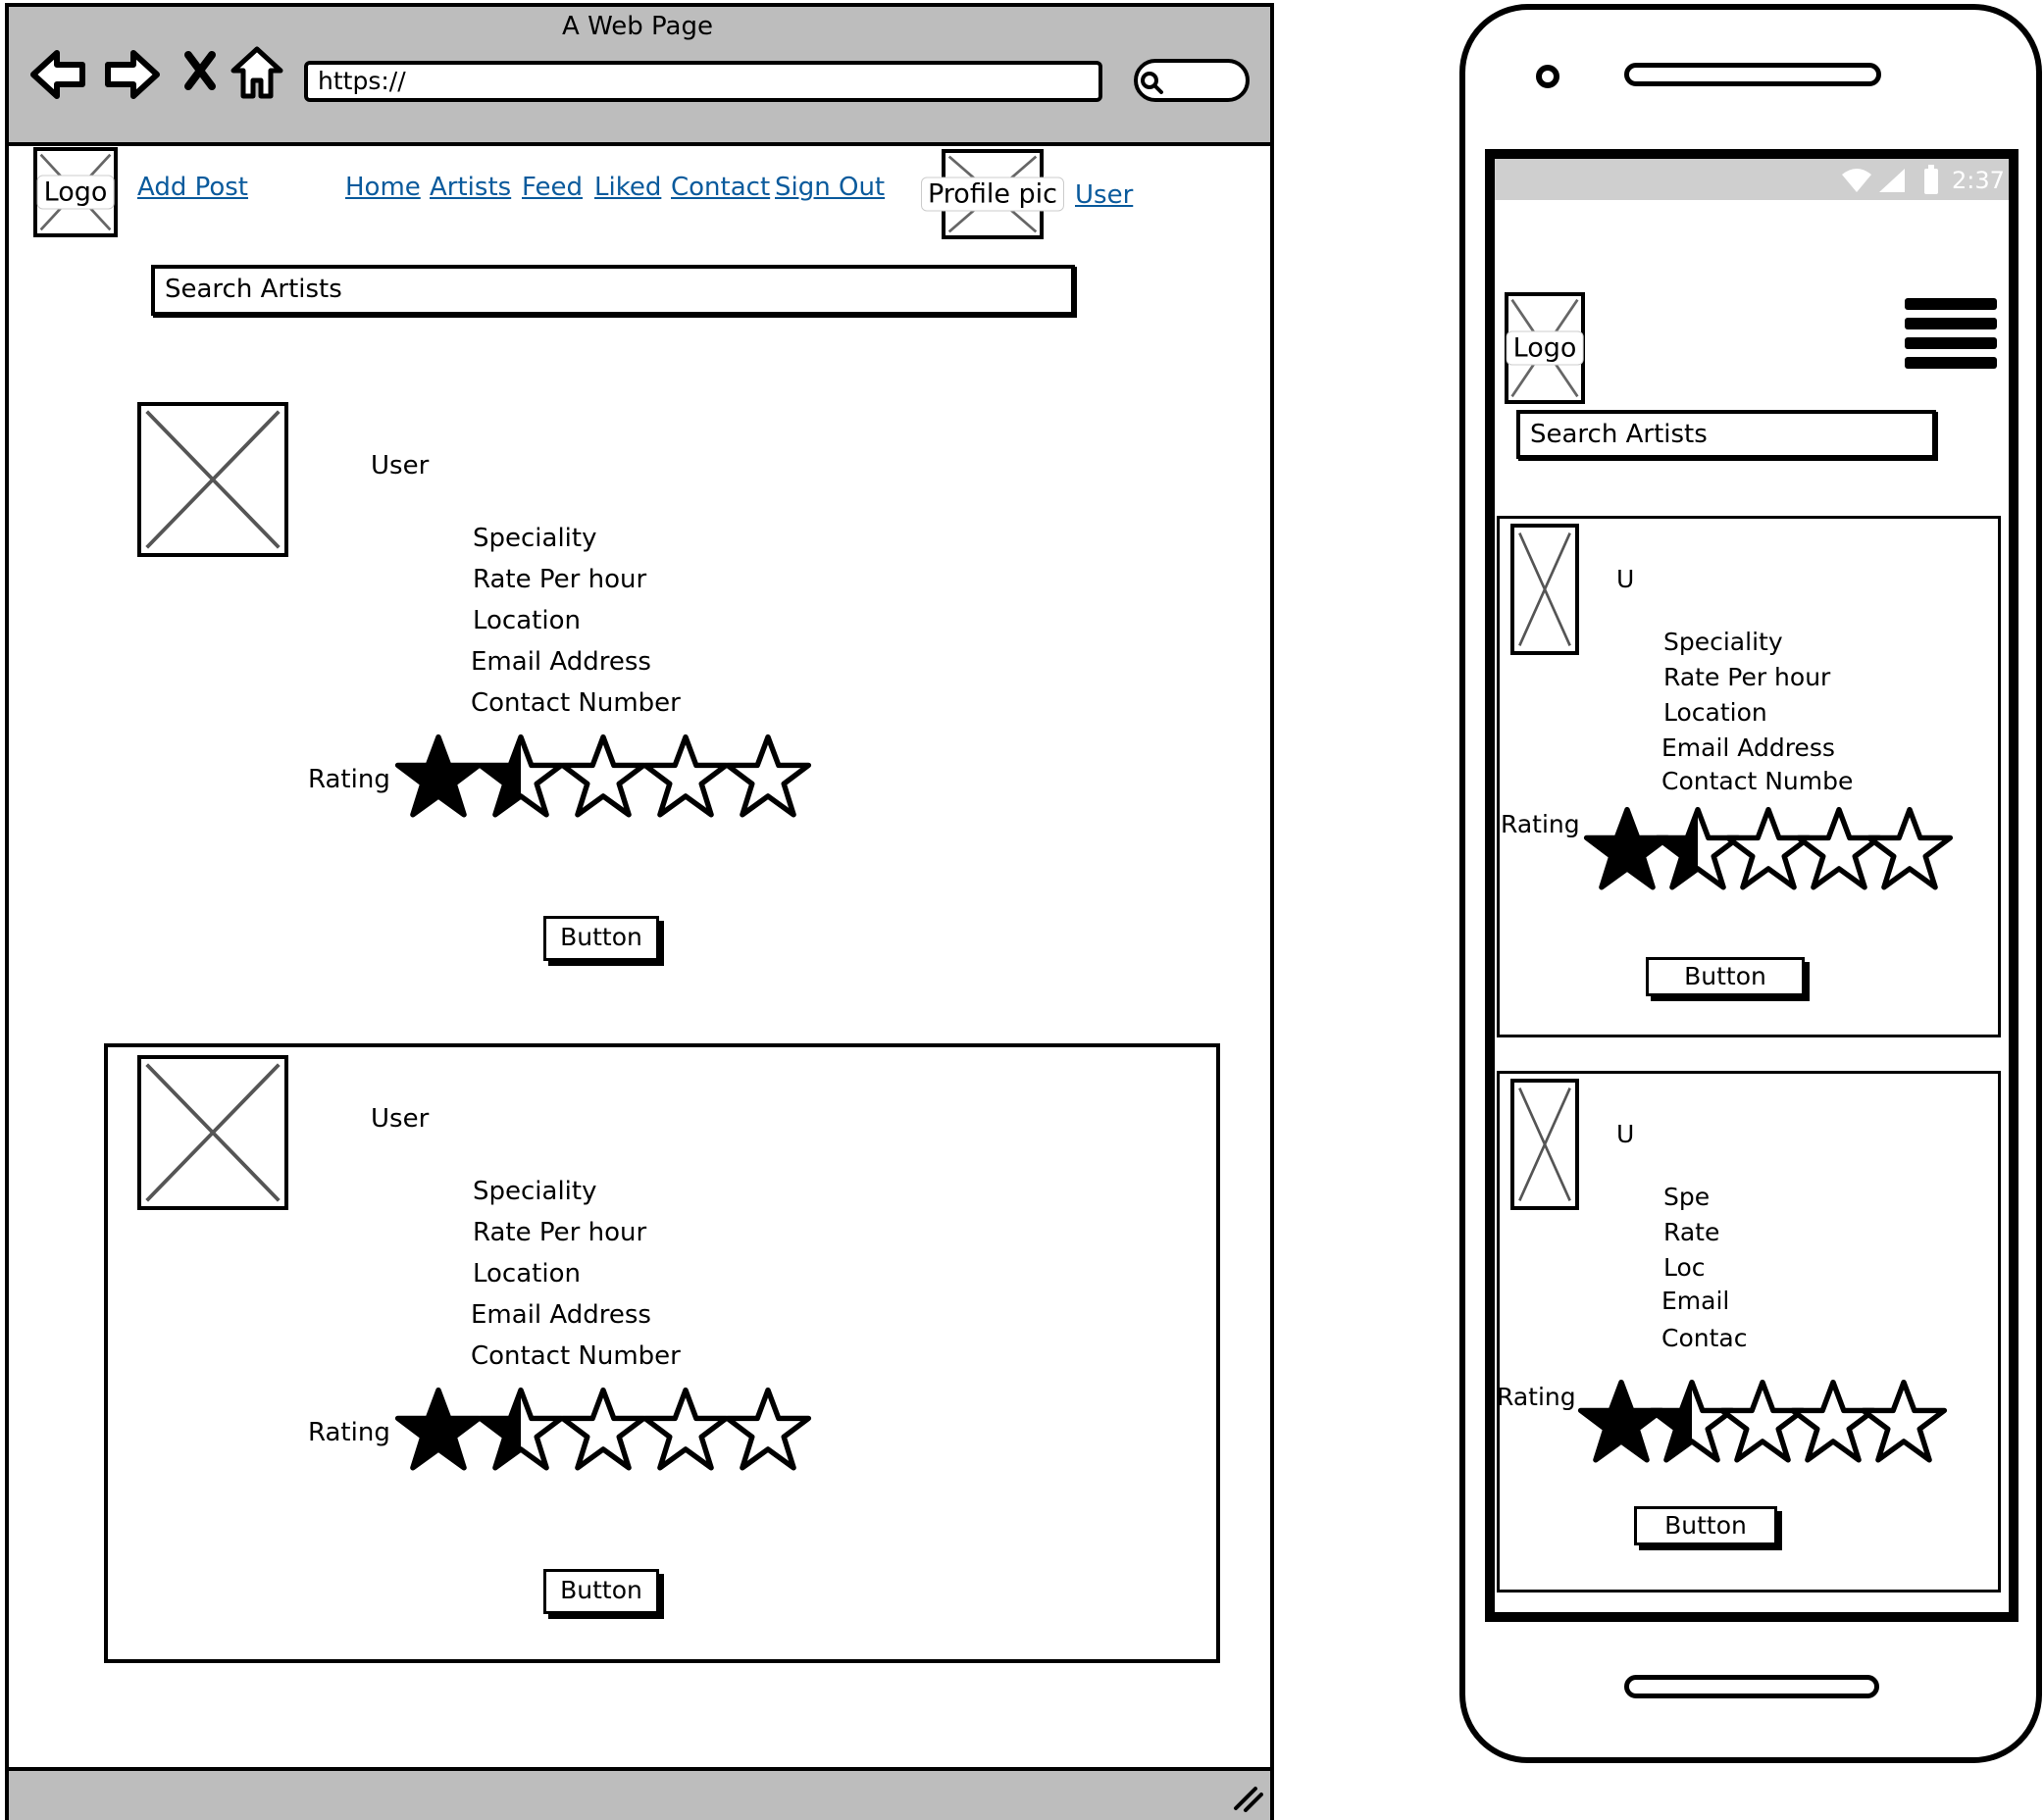  What do you see at coordinates (613, 290) in the screenshot?
I see `search-artists-input: Search Artists` at bounding box center [613, 290].